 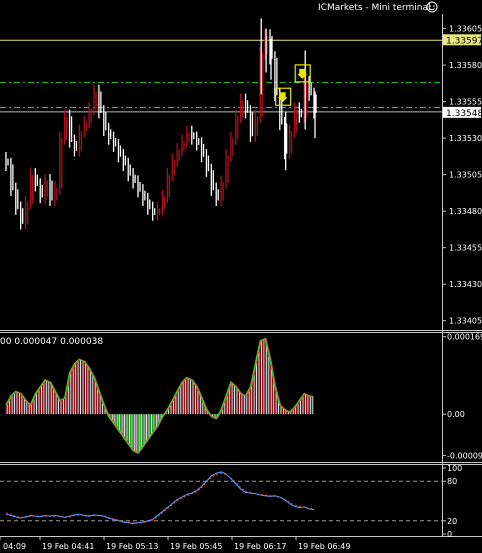 What do you see at coordinates (465, 138) in the screenshot?
I see `price-tick-label: 1.33530` at bounding box center [465, 138].